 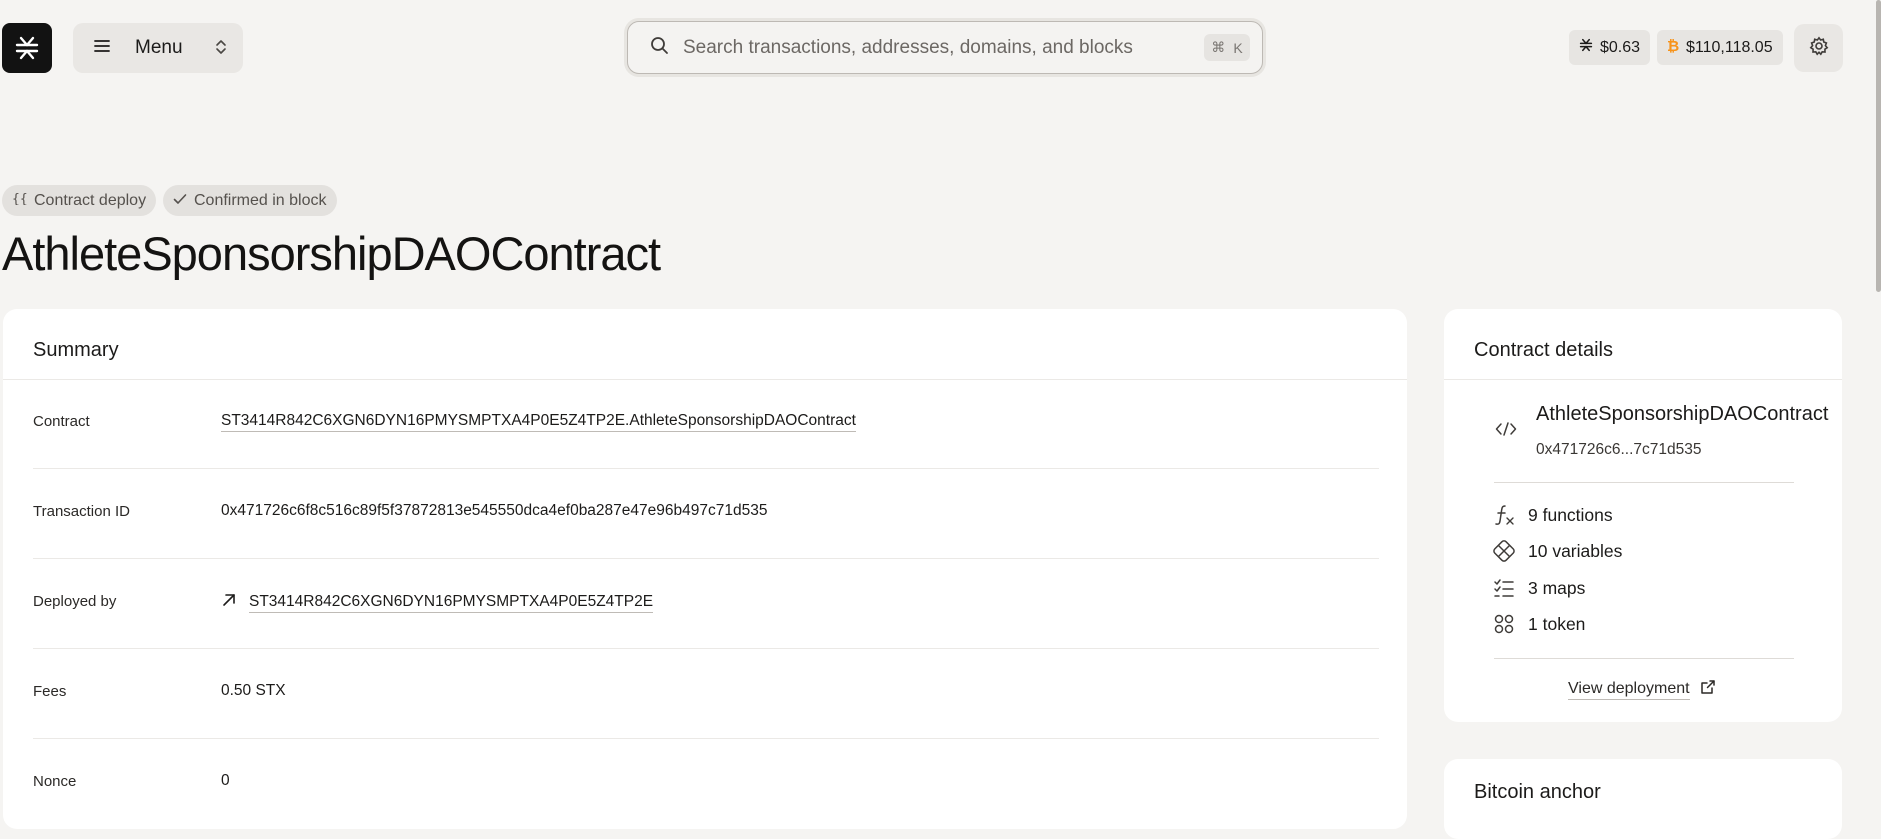 What do you see at coordinates (659, 48) in the screenshot?
I see `search-icon` at bounding box center [659, 48].